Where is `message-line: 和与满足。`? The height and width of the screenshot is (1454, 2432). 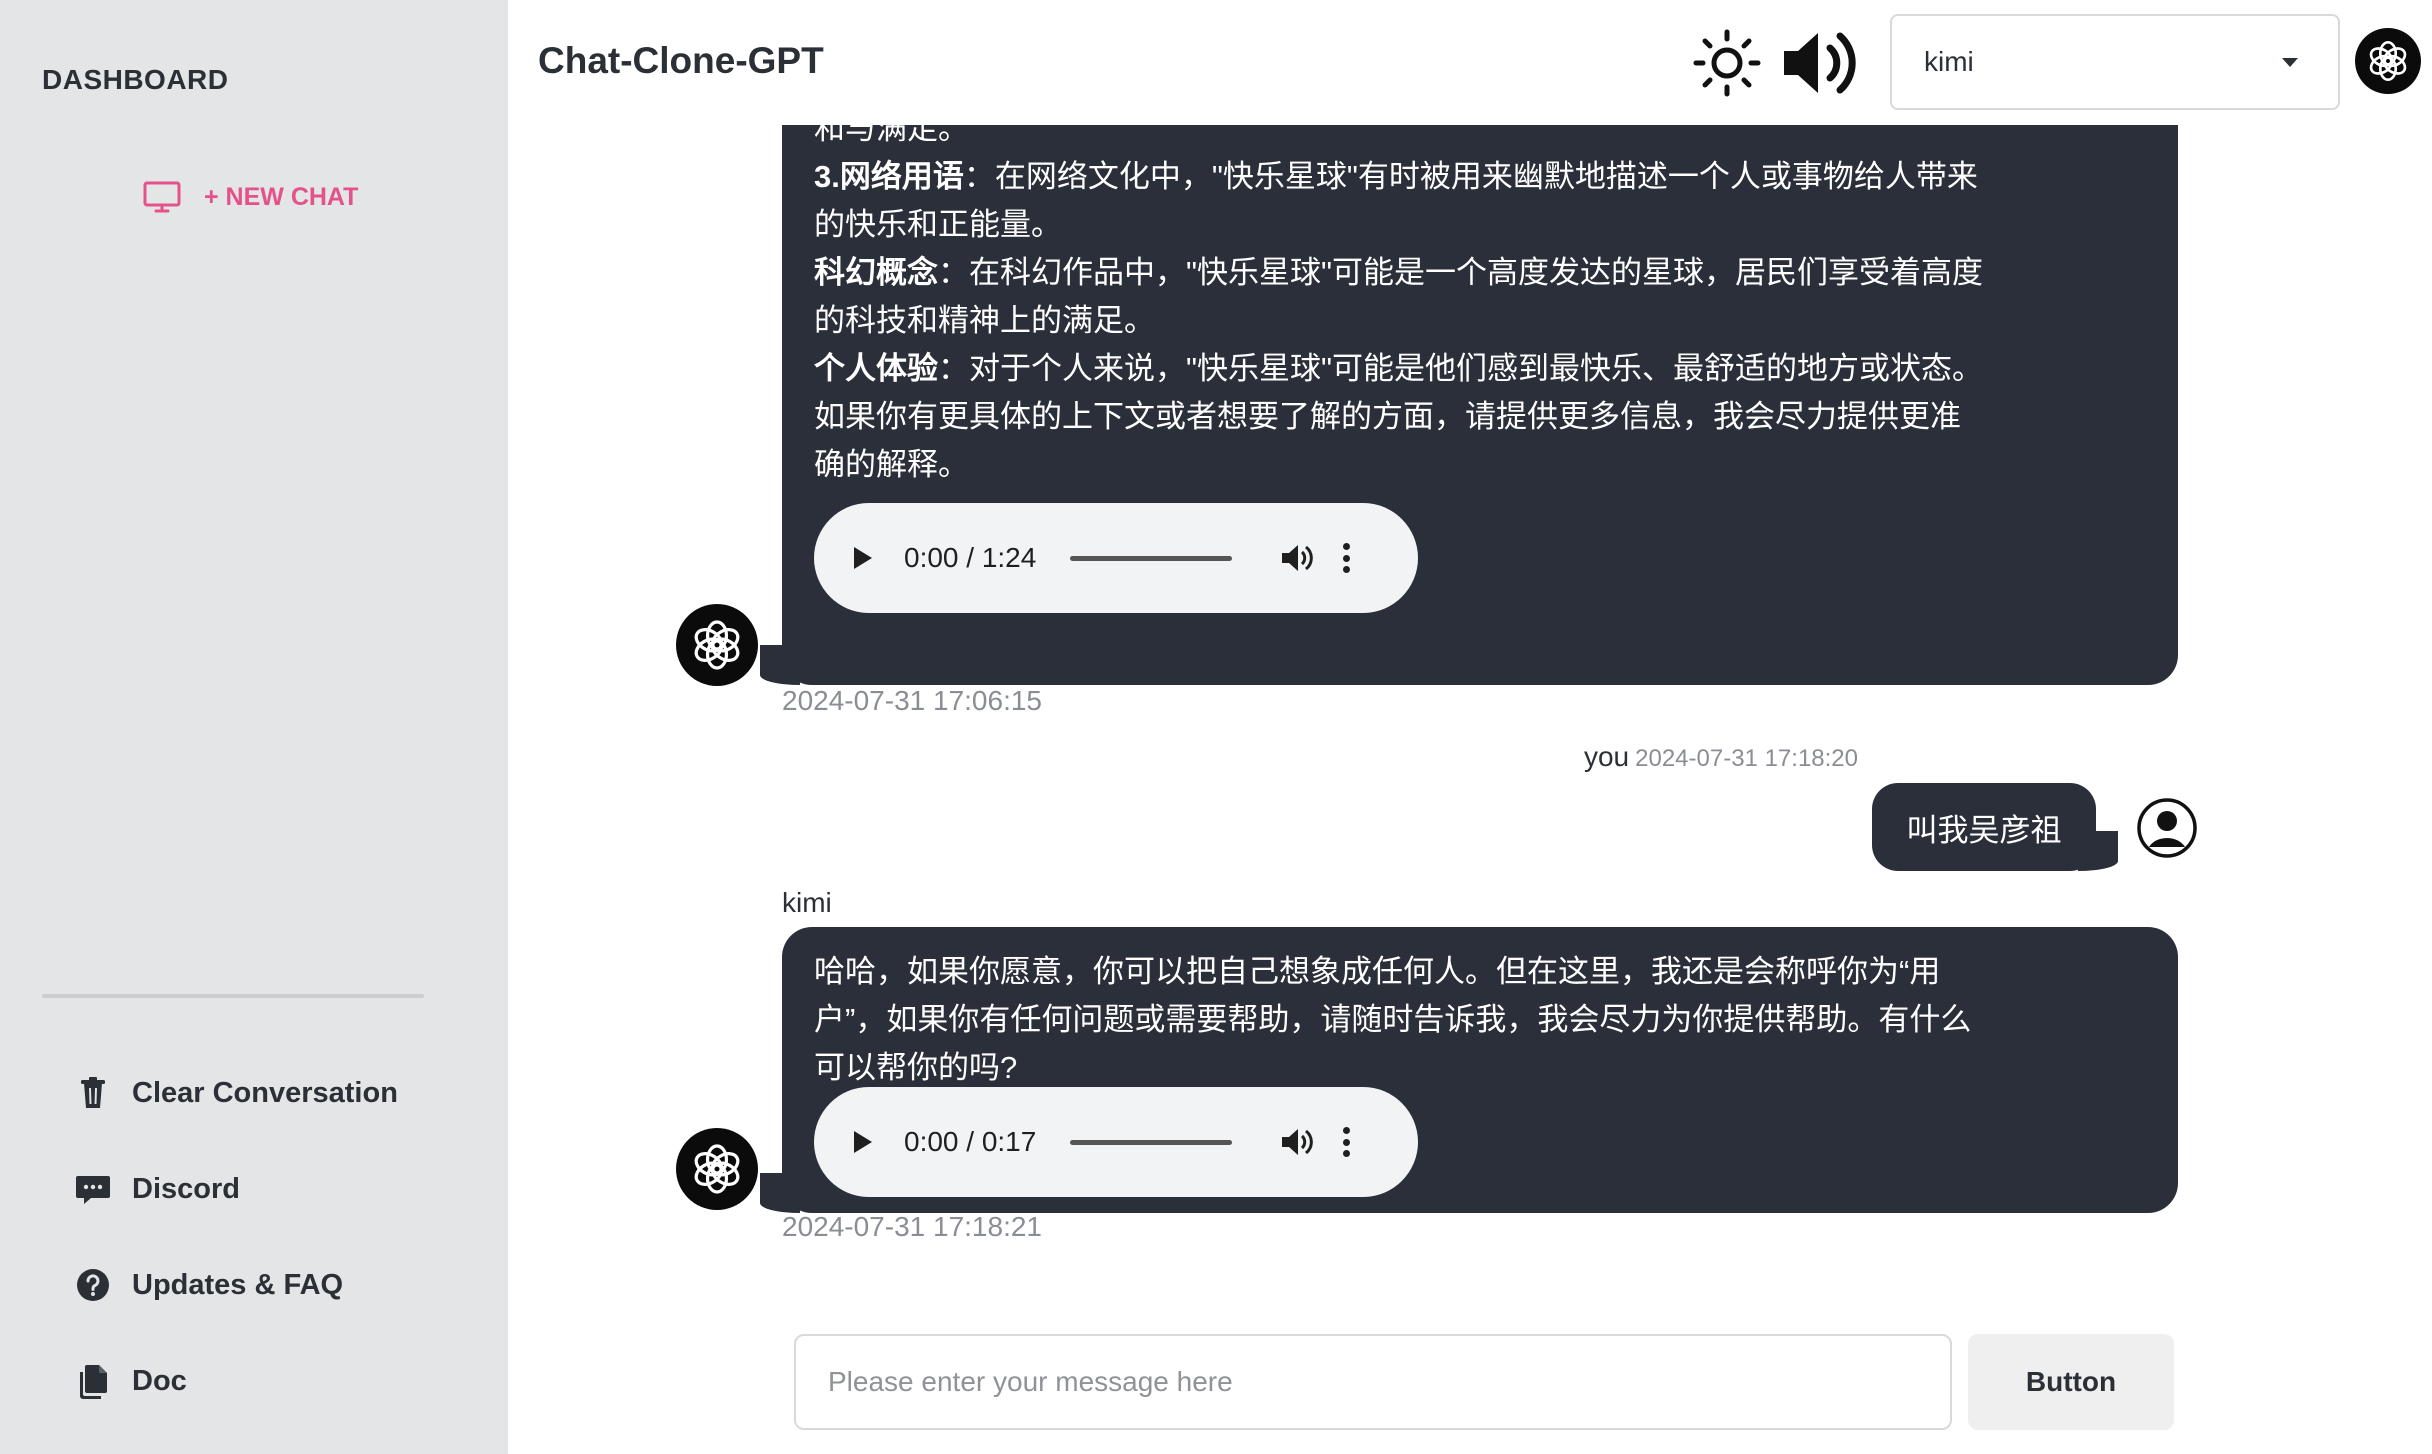 message-line: 和与满足。 is located at coordinates (891, 135).